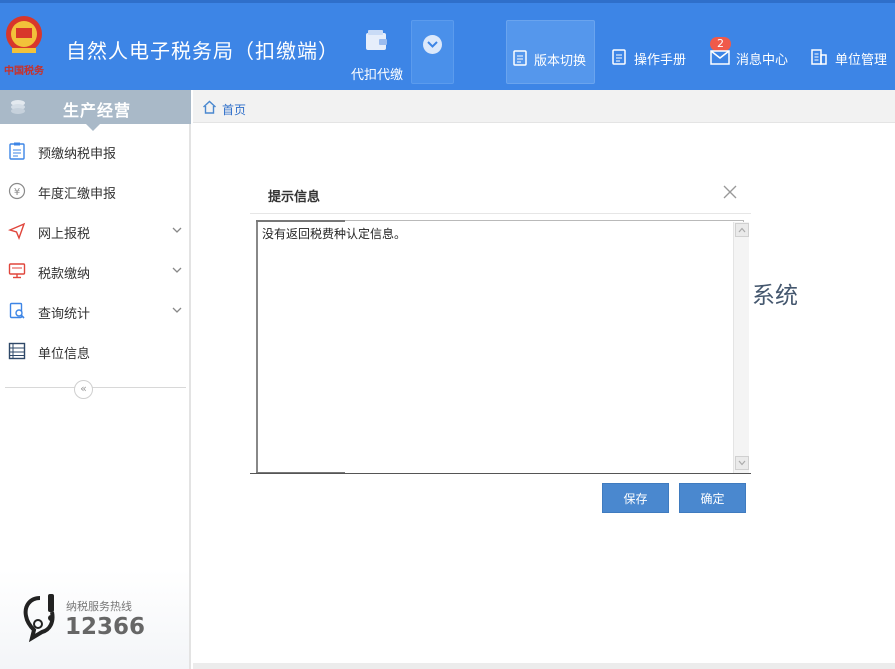 The height and width of the screenshot is (669, 895). I want to click on withhold-nav-button: 代扣代缴, so click(377, 53).